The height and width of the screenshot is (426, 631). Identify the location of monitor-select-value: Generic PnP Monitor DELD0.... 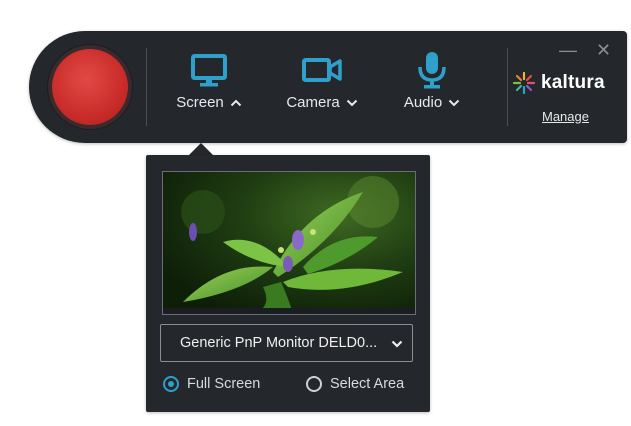
(279, 343).